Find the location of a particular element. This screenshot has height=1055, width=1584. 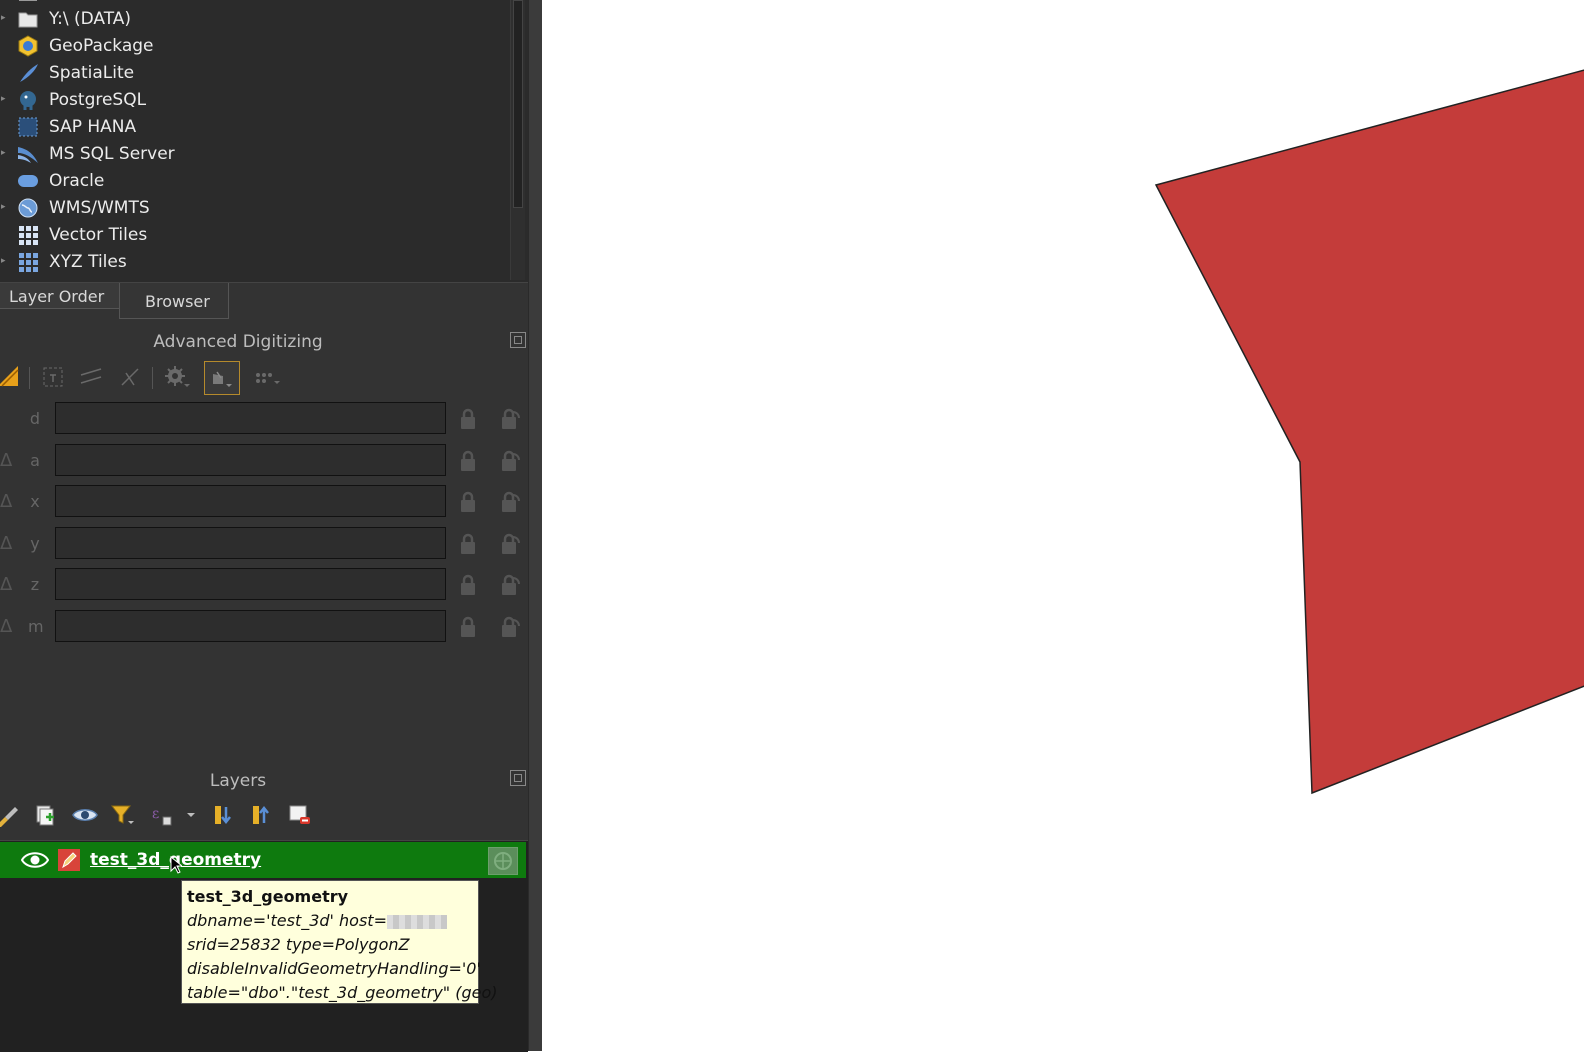

perpendicular-button is located at coordinates (130, 377).